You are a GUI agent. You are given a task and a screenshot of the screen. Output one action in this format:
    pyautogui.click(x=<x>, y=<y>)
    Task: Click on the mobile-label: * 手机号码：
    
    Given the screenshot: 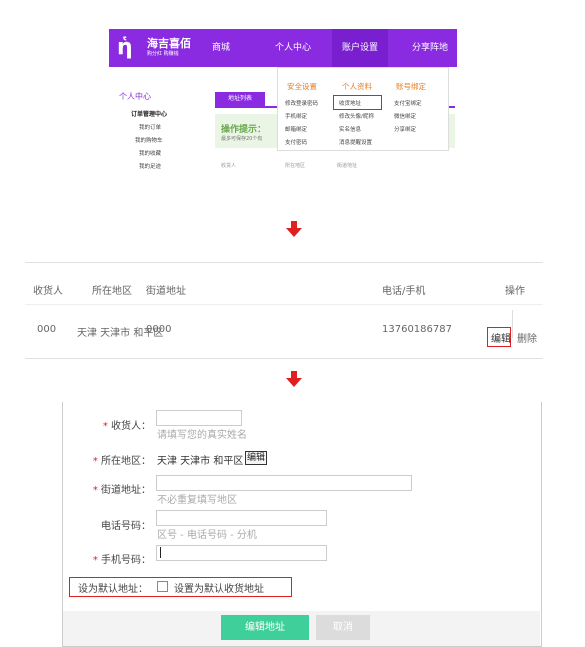 What is the action you would take?
    pyautogui.click(x=121, y=560)
    